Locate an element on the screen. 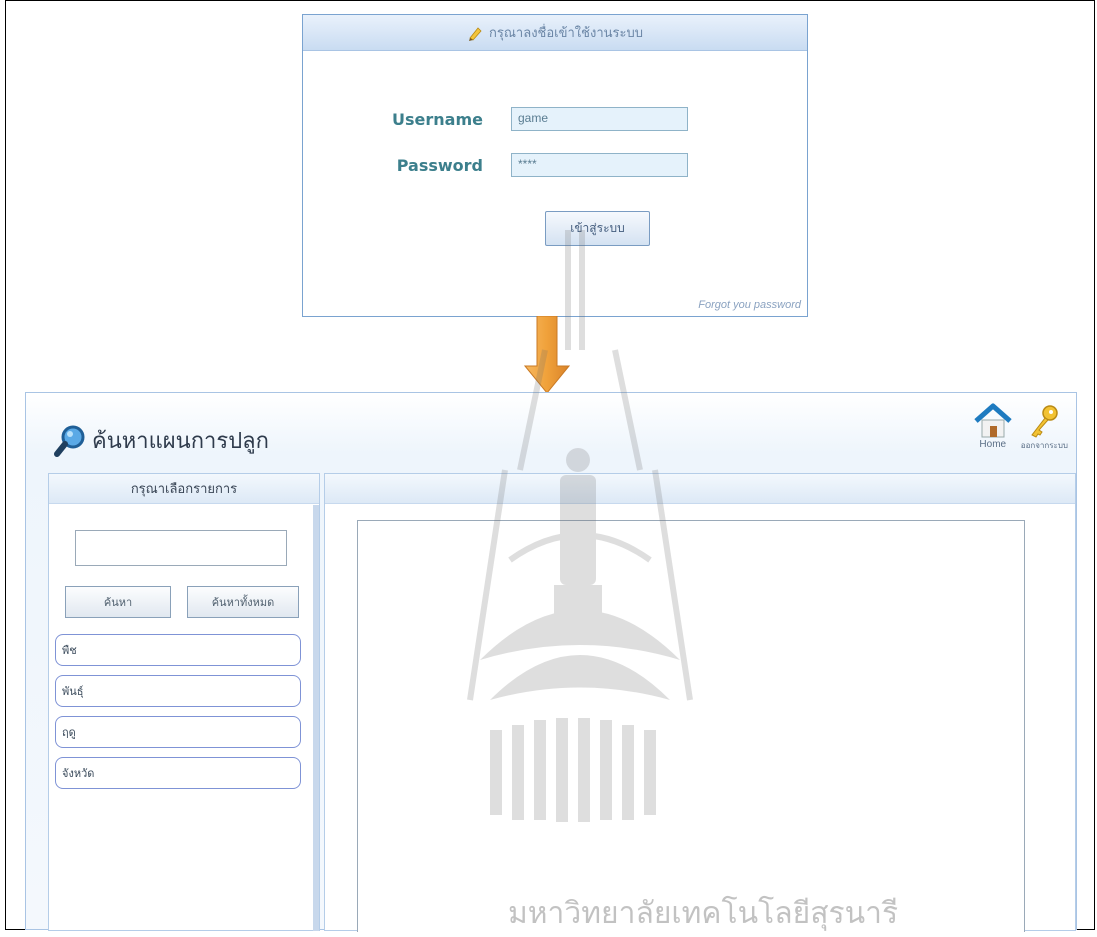  list-item-variety: พันธุ์ is located at coordinates (178, 691).